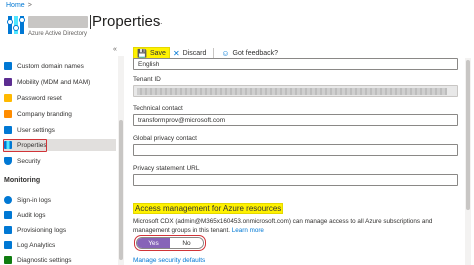 The height and width of the screenshot is (265, 474). What do you see at coordinates (8, 66) in the screenshot?
I see `domain-icon` at bounding box center [8, 66].